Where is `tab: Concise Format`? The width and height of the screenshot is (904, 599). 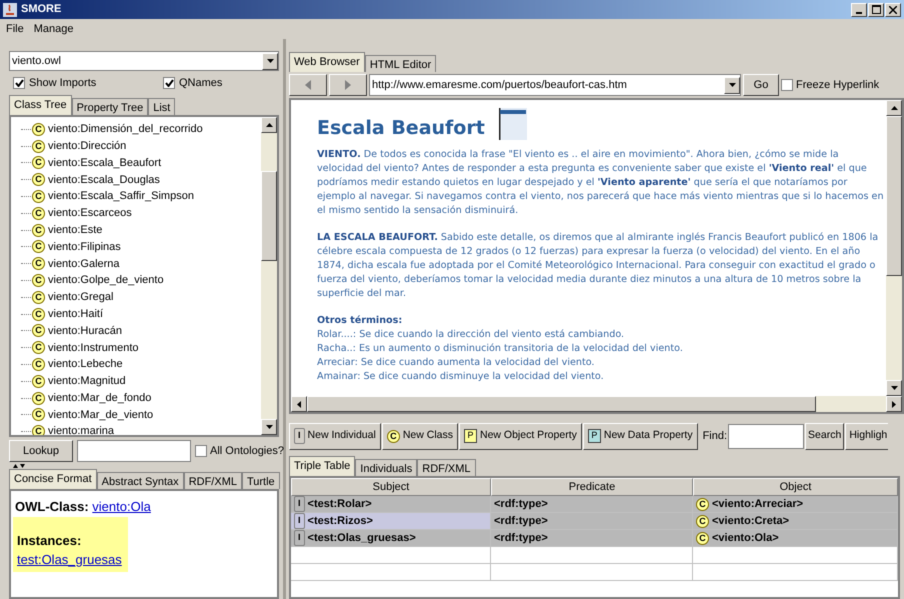
tab: Concise Format is located at coordinates (53, 479).